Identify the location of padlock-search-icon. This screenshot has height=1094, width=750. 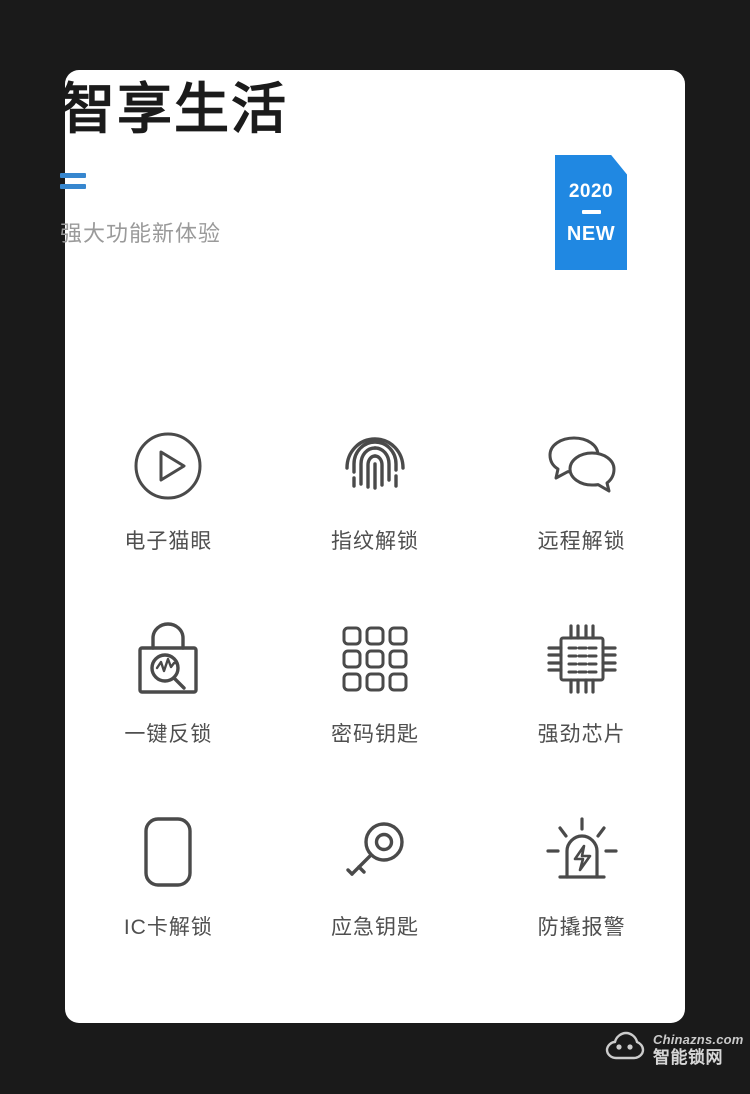
(168, 659).